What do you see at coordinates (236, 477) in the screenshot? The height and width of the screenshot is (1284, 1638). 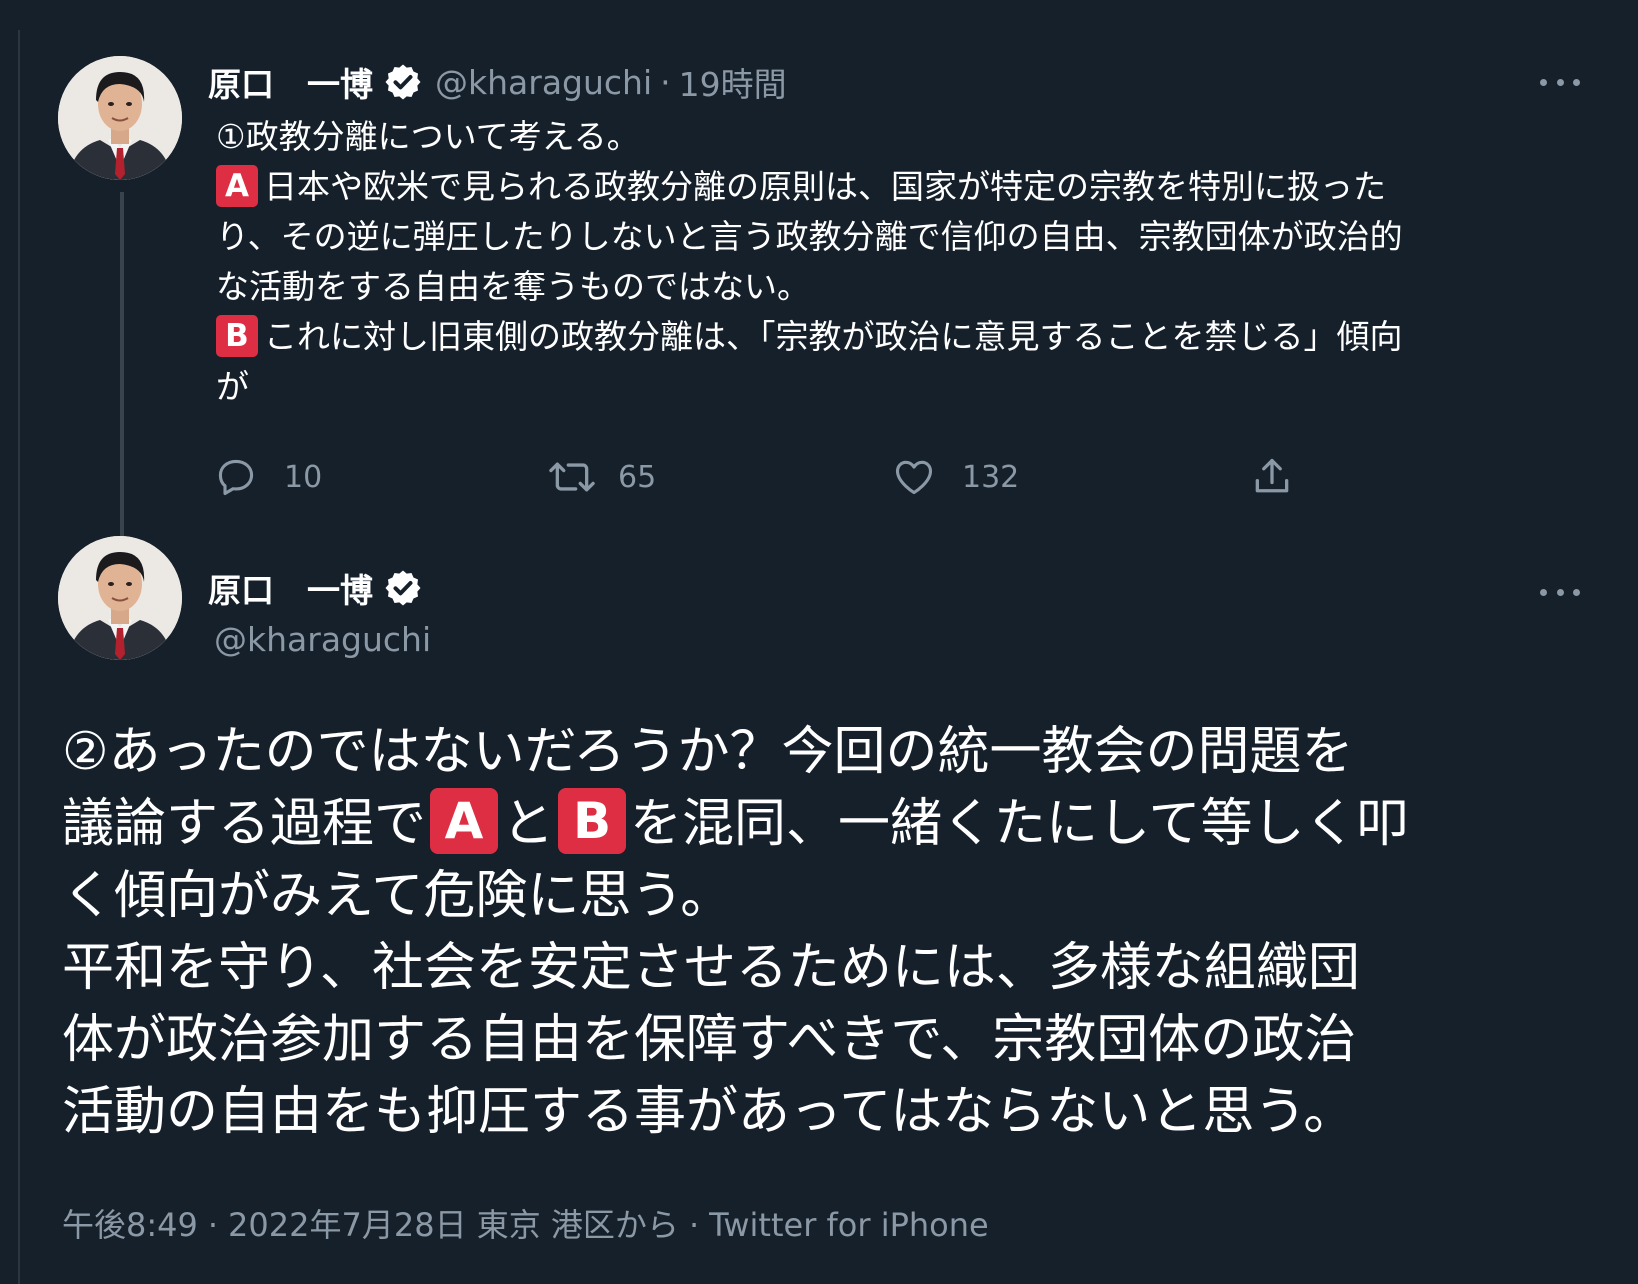 I see `reply-icon` at bounding box center [236, 477].